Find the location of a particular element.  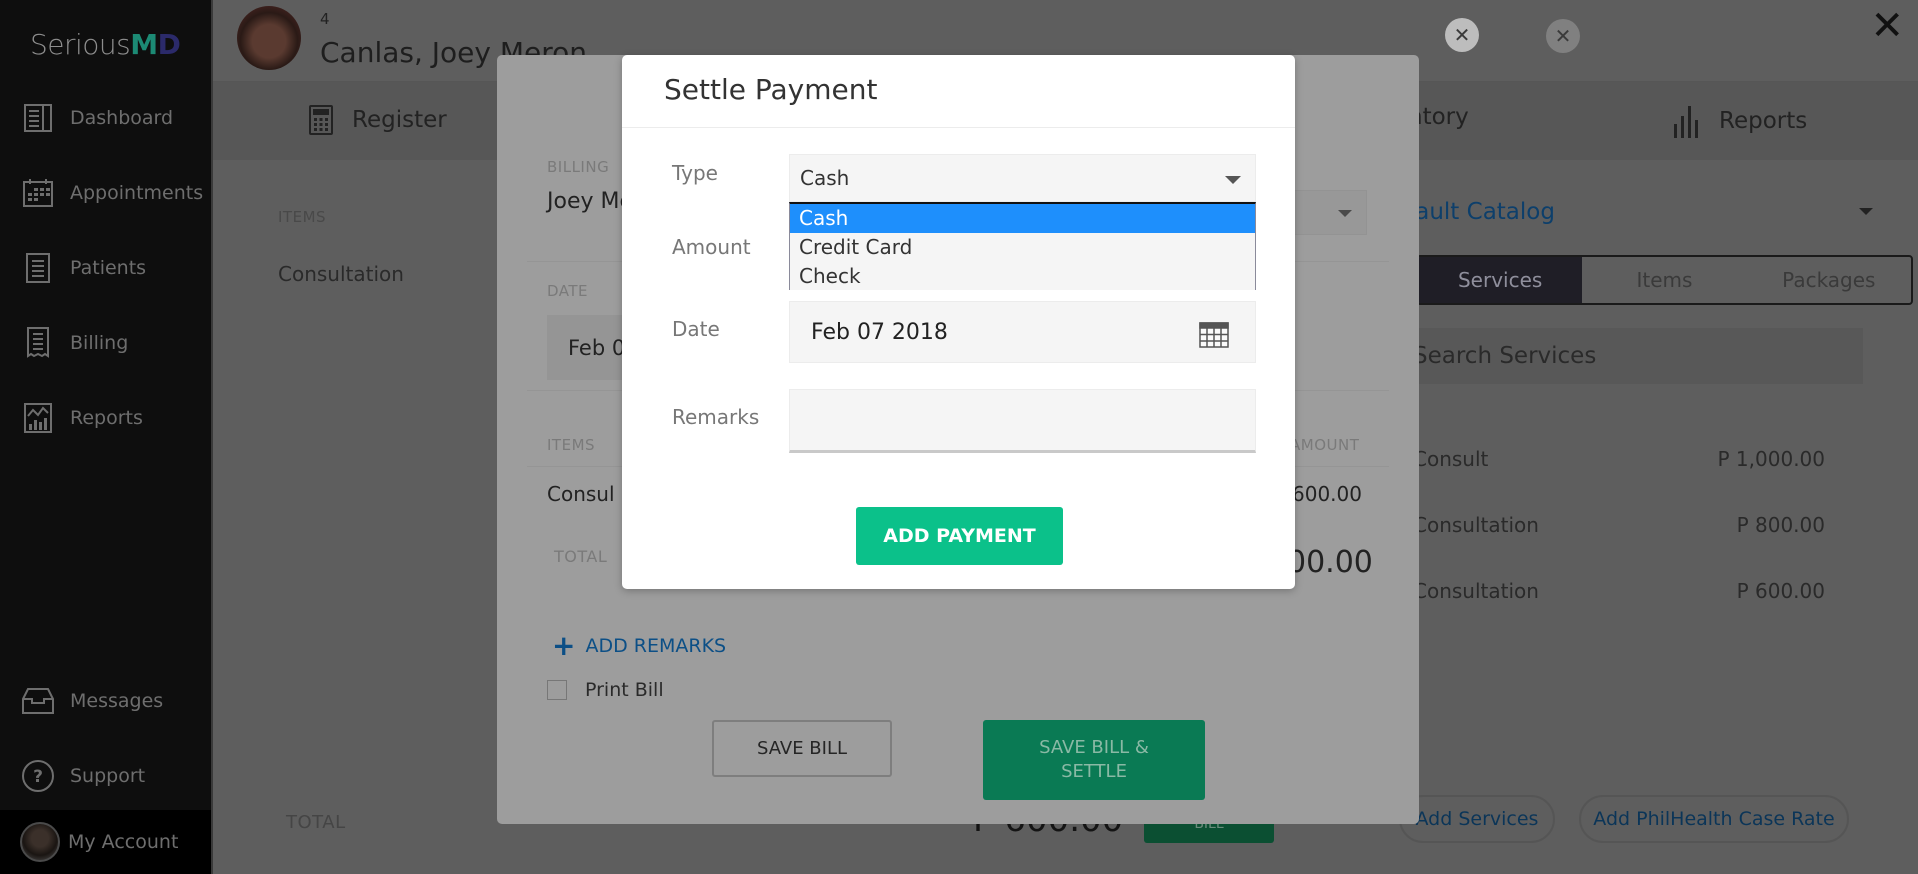

sidebar-item-label: Patients is located at coordinates (108, 268).